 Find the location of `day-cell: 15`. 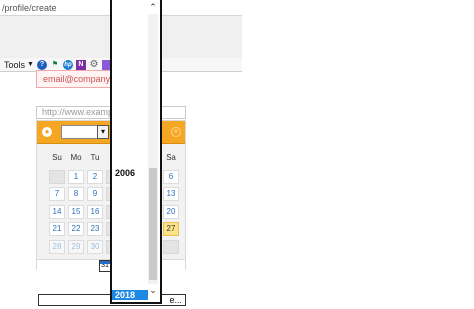

day-cell: 15 is located at coordinates (76, 212).